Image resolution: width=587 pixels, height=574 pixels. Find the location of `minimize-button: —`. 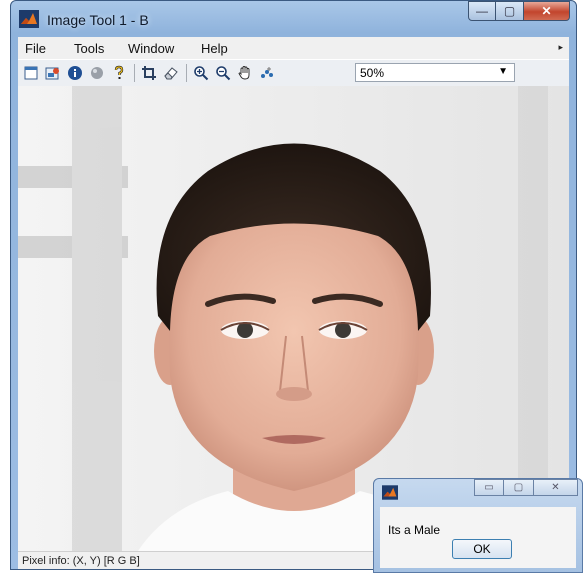

minimize-button: — is located at coordinates (482, 11).